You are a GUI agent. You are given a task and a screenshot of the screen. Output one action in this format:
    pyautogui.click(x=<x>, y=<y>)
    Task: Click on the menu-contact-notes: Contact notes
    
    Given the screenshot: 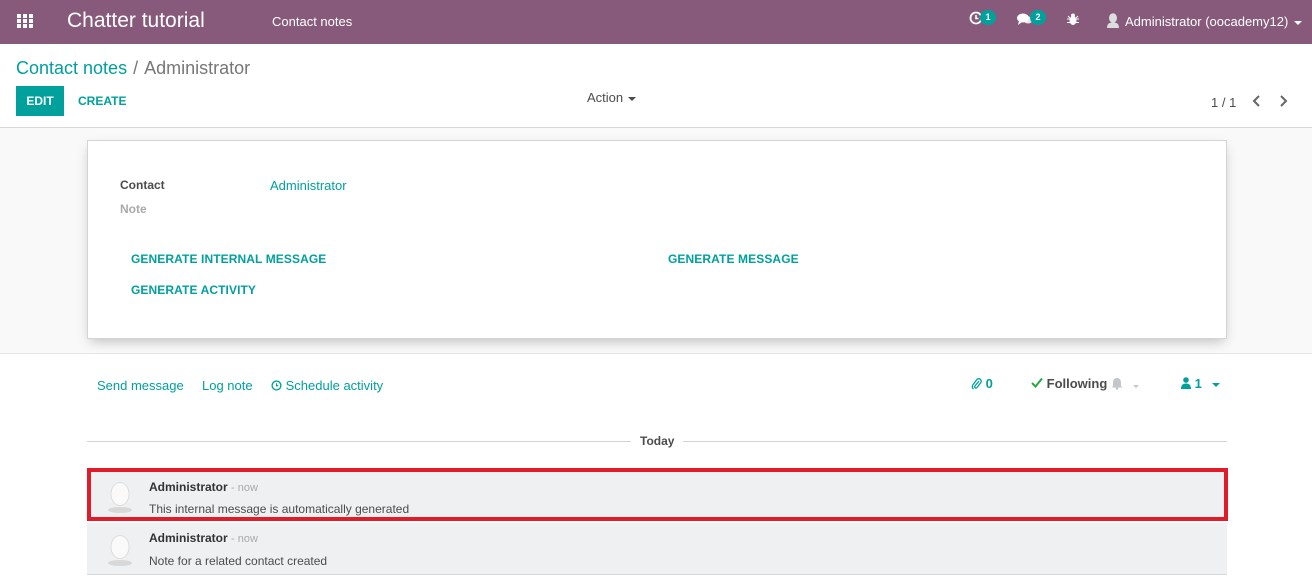 What is the action you would take?
    pyautogui.click(x=312, y=21)
    